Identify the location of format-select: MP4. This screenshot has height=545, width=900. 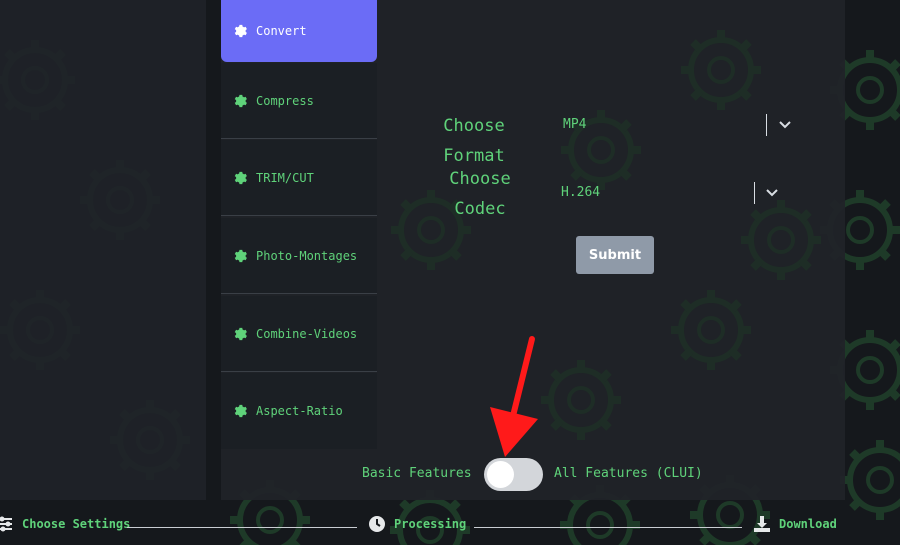
(676, 125).